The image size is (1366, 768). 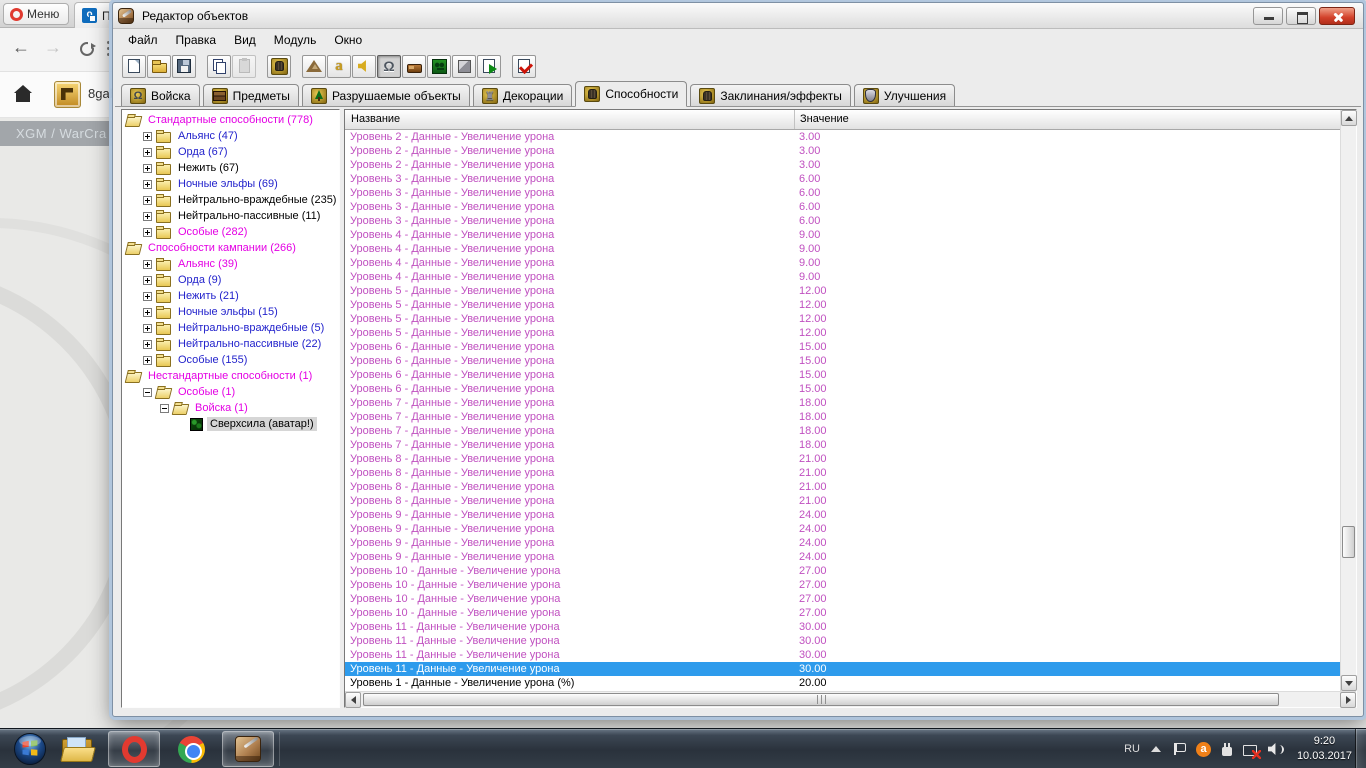 What do you see at coordinates (821, 699) in the screenshot?
I see `horizontal-scroll-thumb` at bounding box center [821, 699].